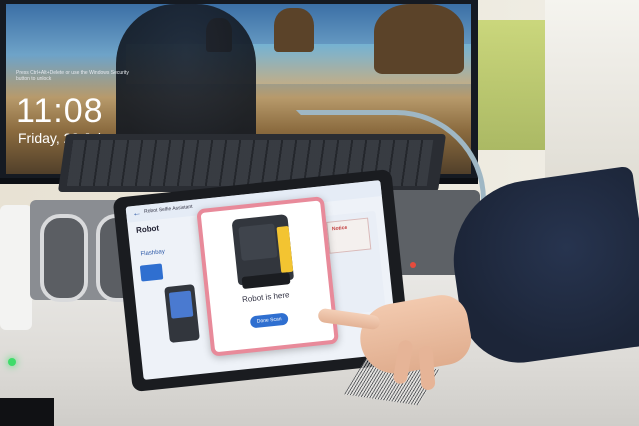  I want to click on robot-yellow-accent, so click(285, 249).